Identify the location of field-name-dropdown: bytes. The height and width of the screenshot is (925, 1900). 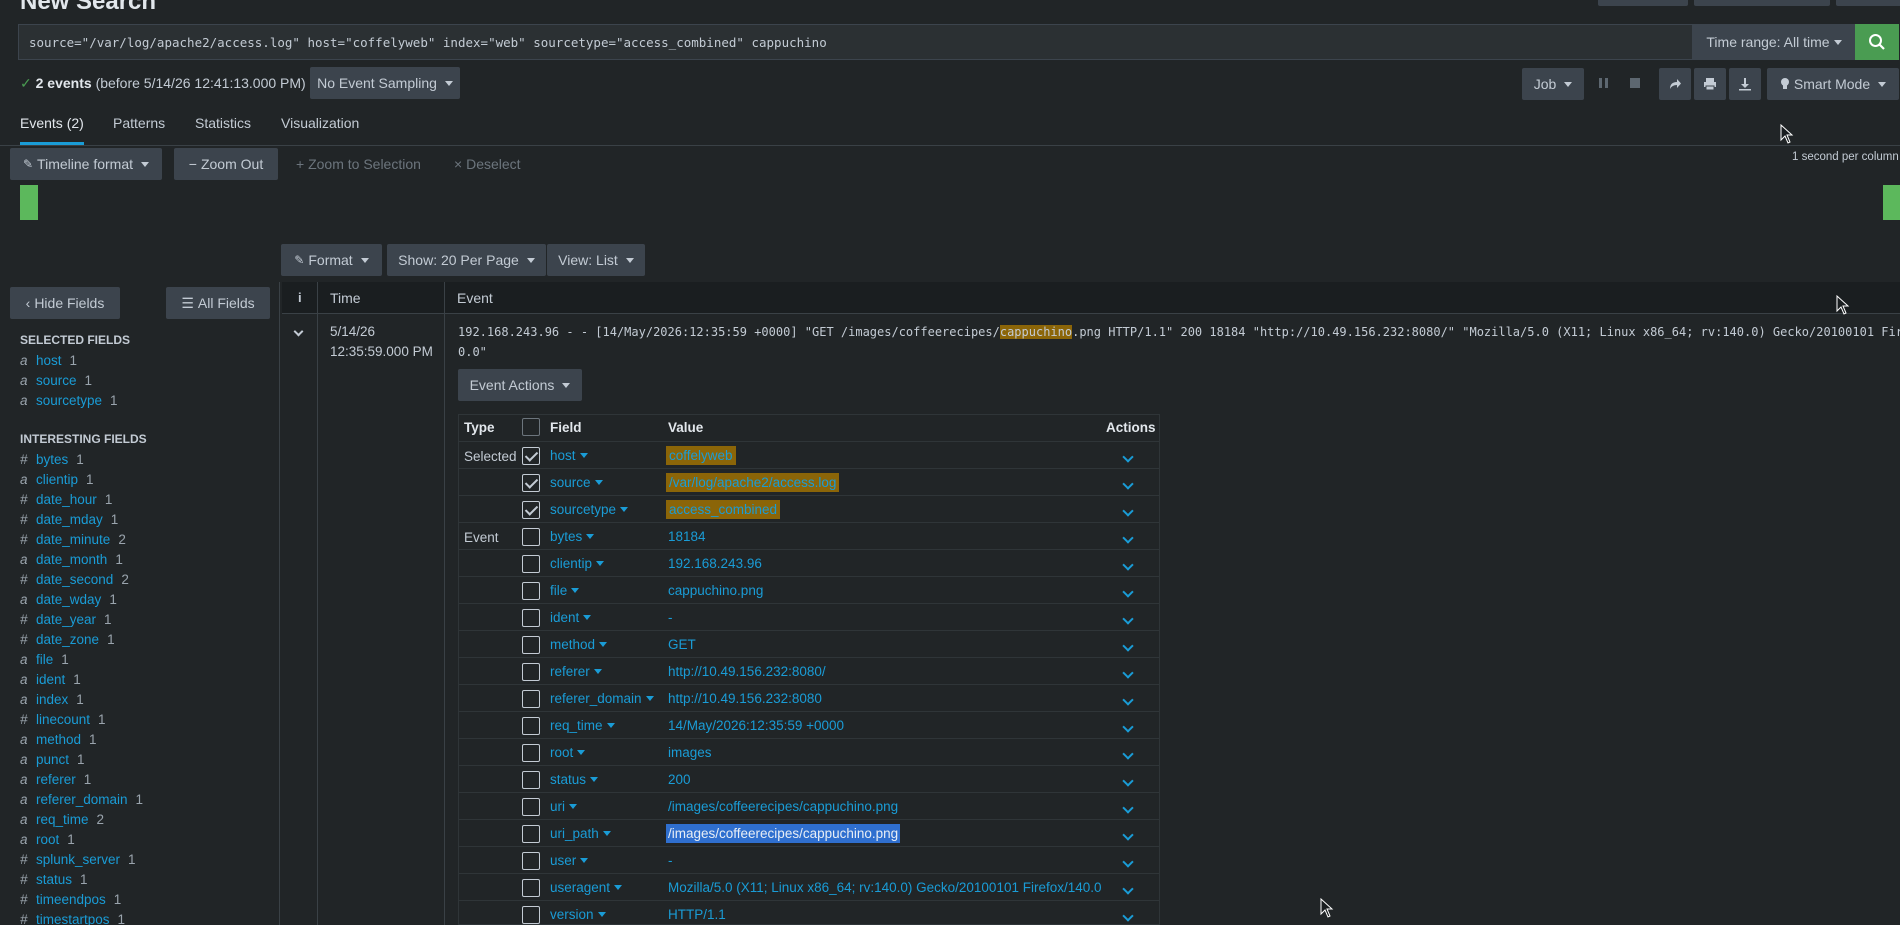
(572, 536).